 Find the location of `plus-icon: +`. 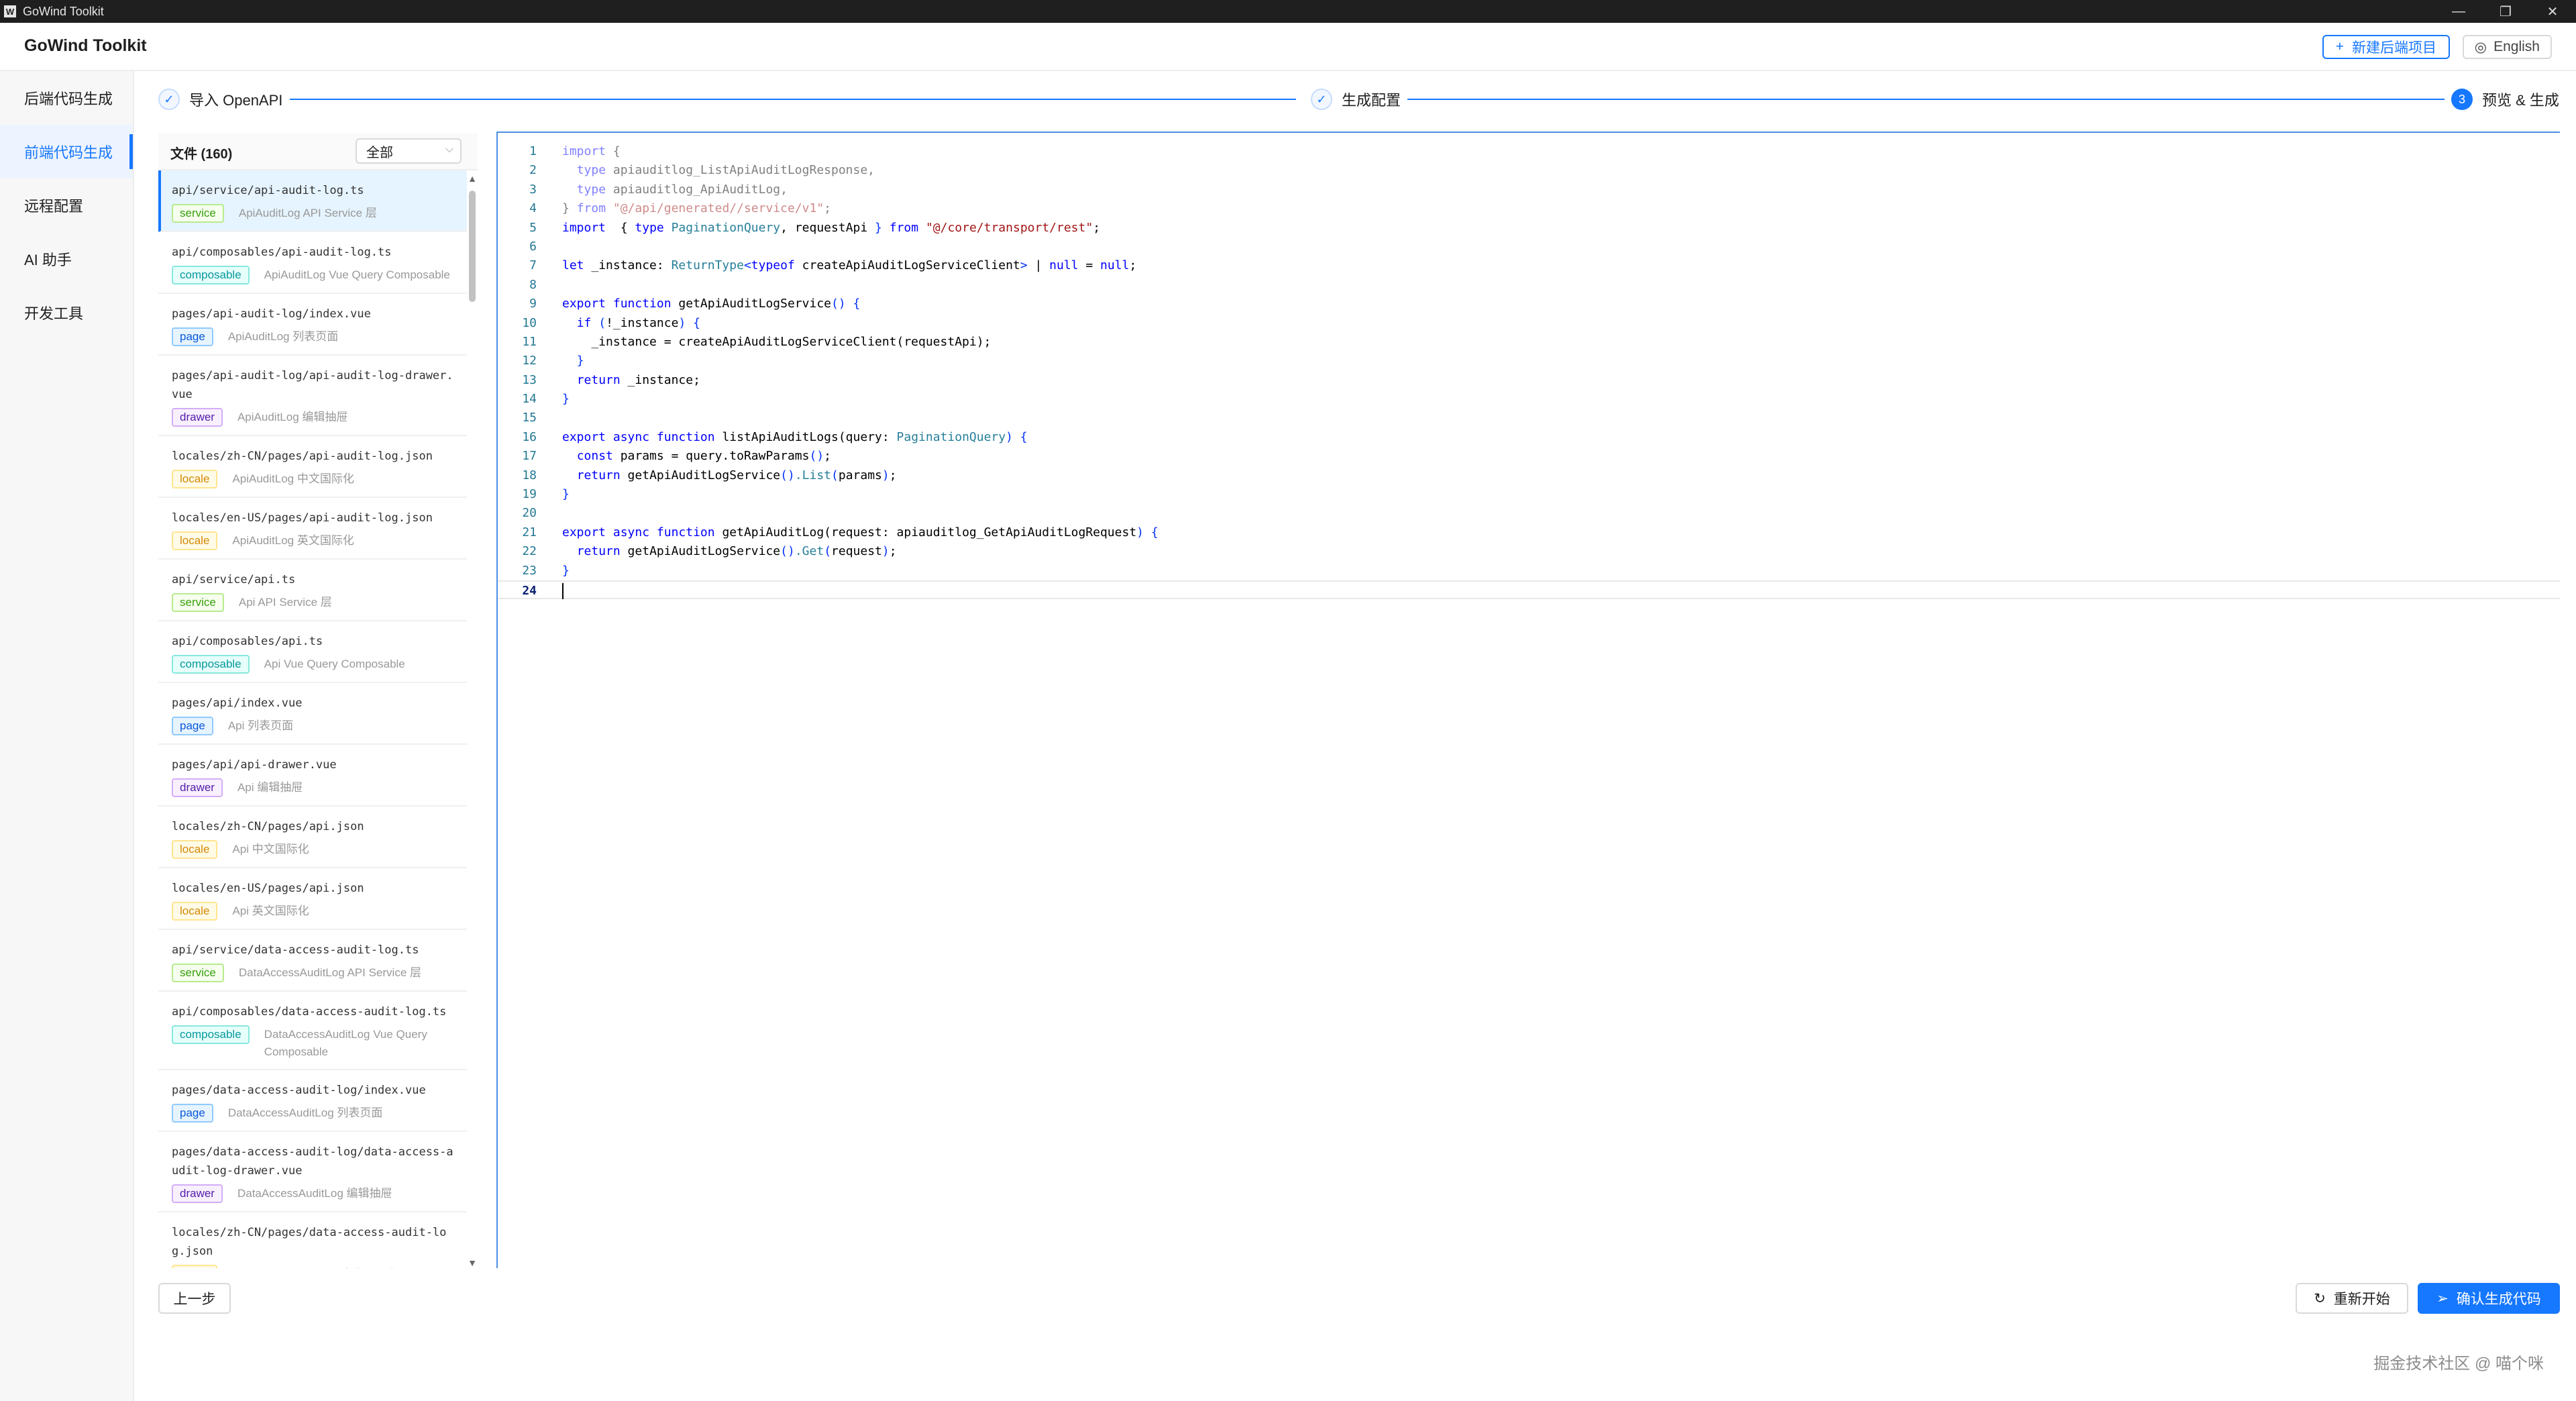

plus-icon: + is located at coordinates (2339, 46).